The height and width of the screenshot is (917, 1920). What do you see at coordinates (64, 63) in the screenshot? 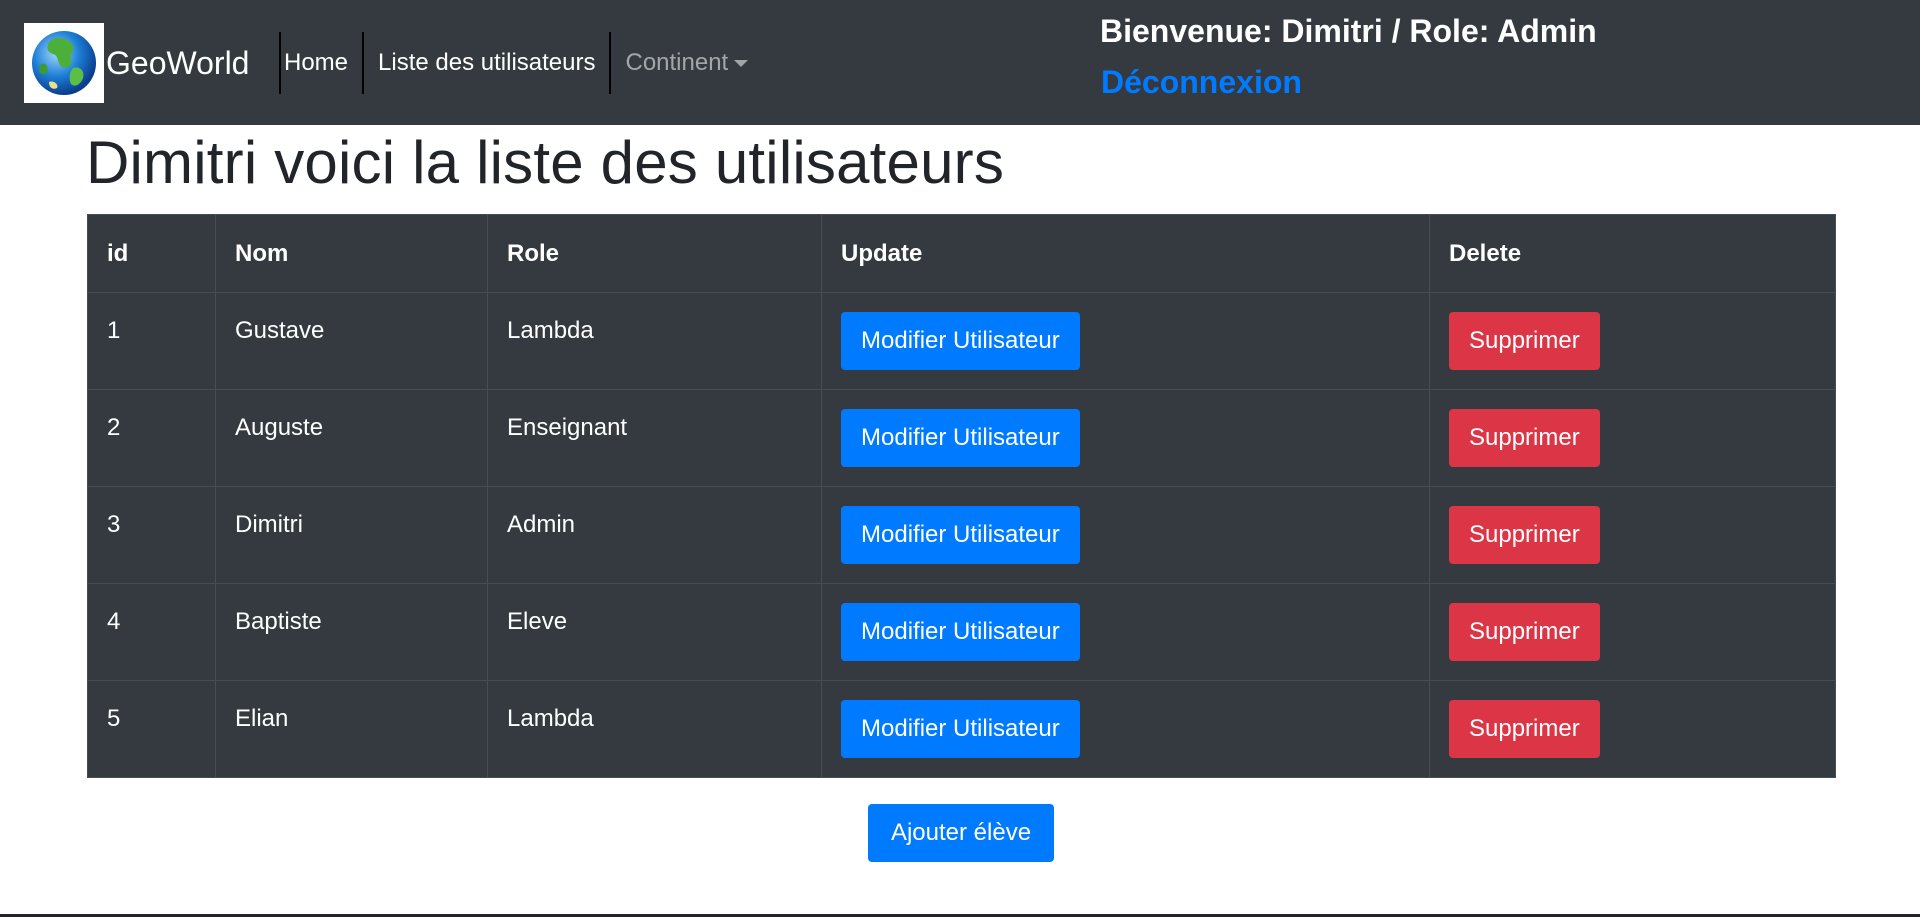
I see `globe-icon` at bounding box center [64, 63].